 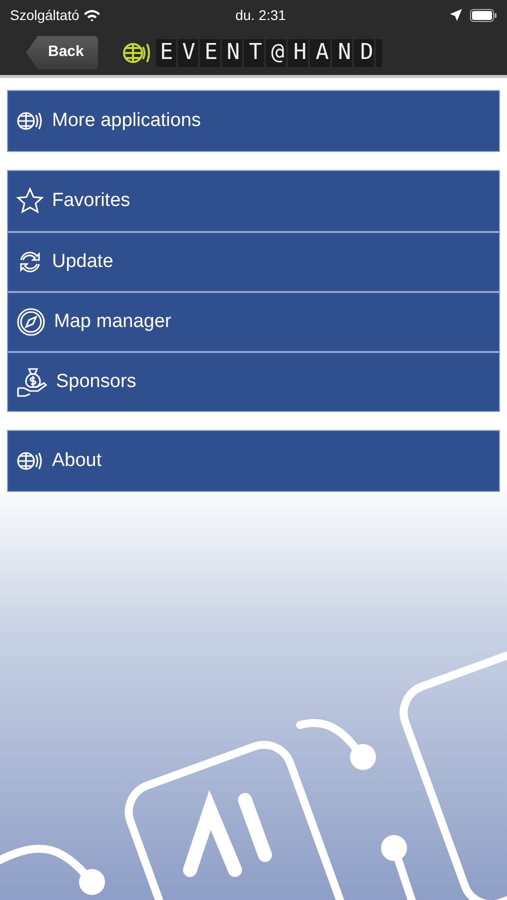 I want to click on compass-icon, so click(x=31, y=322).